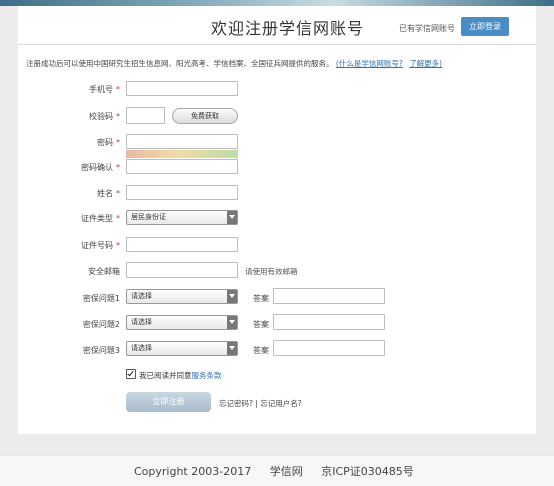  Describe the element at coordinates (108, 193) in the screenshot. I see `name-label: 姓名 *` at that location.